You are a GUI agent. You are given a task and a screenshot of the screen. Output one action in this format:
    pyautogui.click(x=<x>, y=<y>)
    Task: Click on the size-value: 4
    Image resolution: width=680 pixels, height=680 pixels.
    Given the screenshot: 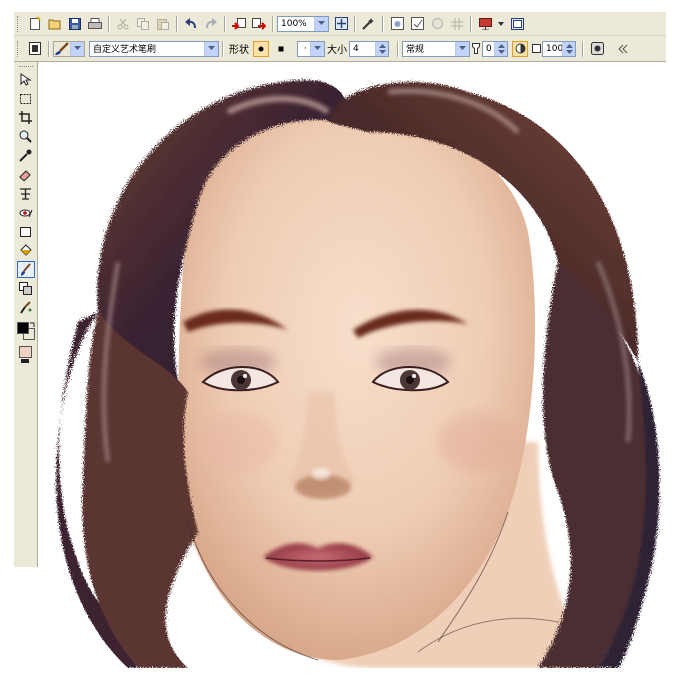 What is the action you would take?
    pyautogui.click(x=356, y=48)
    